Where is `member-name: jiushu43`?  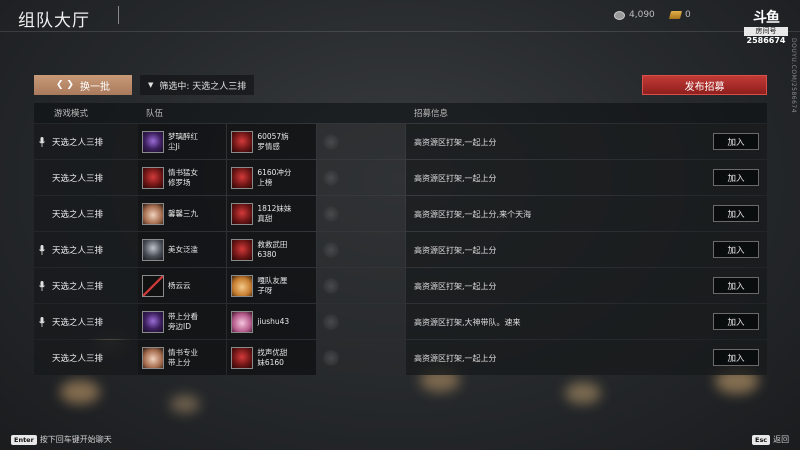
member-name: jiushu43 is located at coordinates (273, 321).